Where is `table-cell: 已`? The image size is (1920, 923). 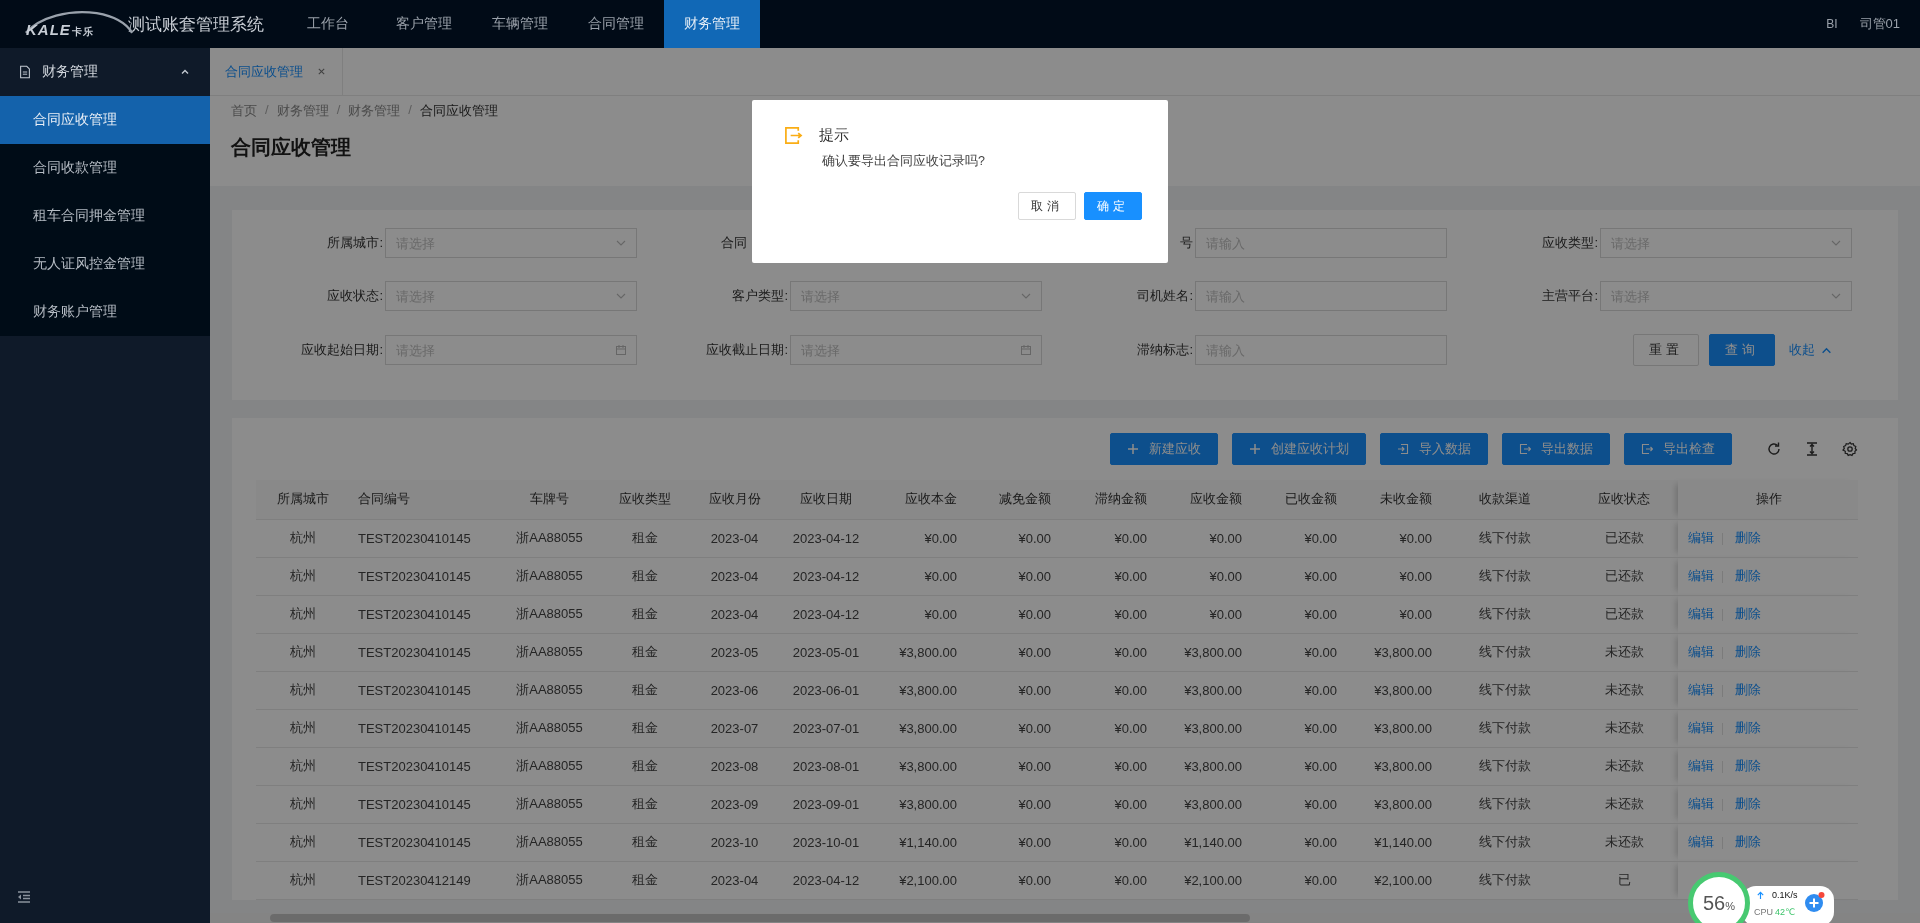
table-cell: 已 is located at coordinates (1624, 880).